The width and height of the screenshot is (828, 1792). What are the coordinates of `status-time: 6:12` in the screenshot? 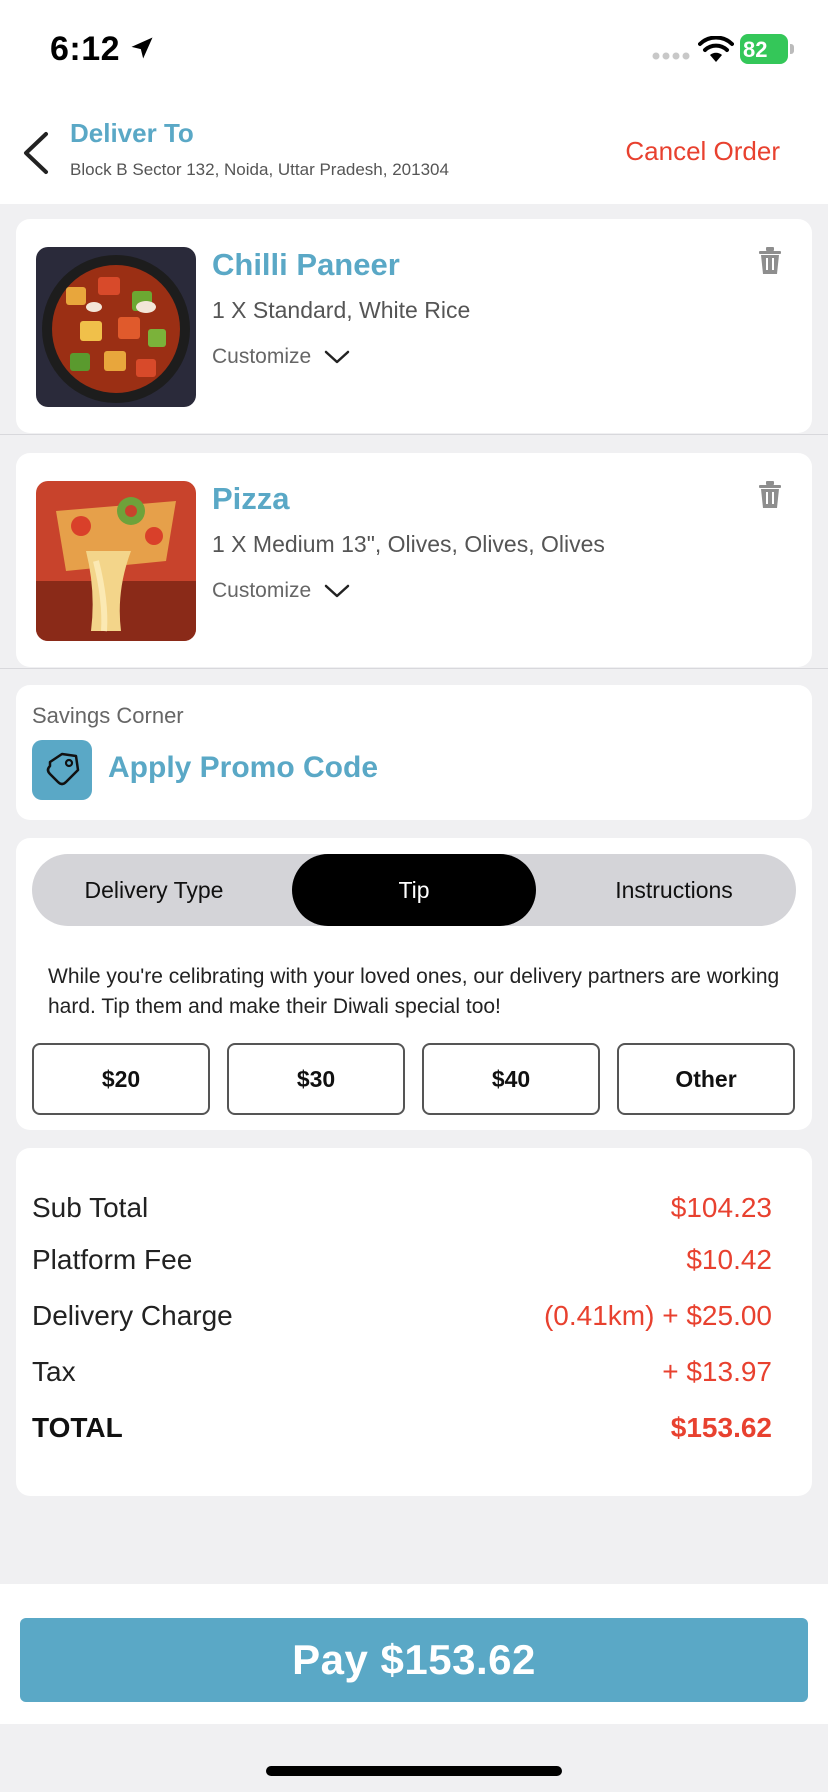 It's located at (85, 49).